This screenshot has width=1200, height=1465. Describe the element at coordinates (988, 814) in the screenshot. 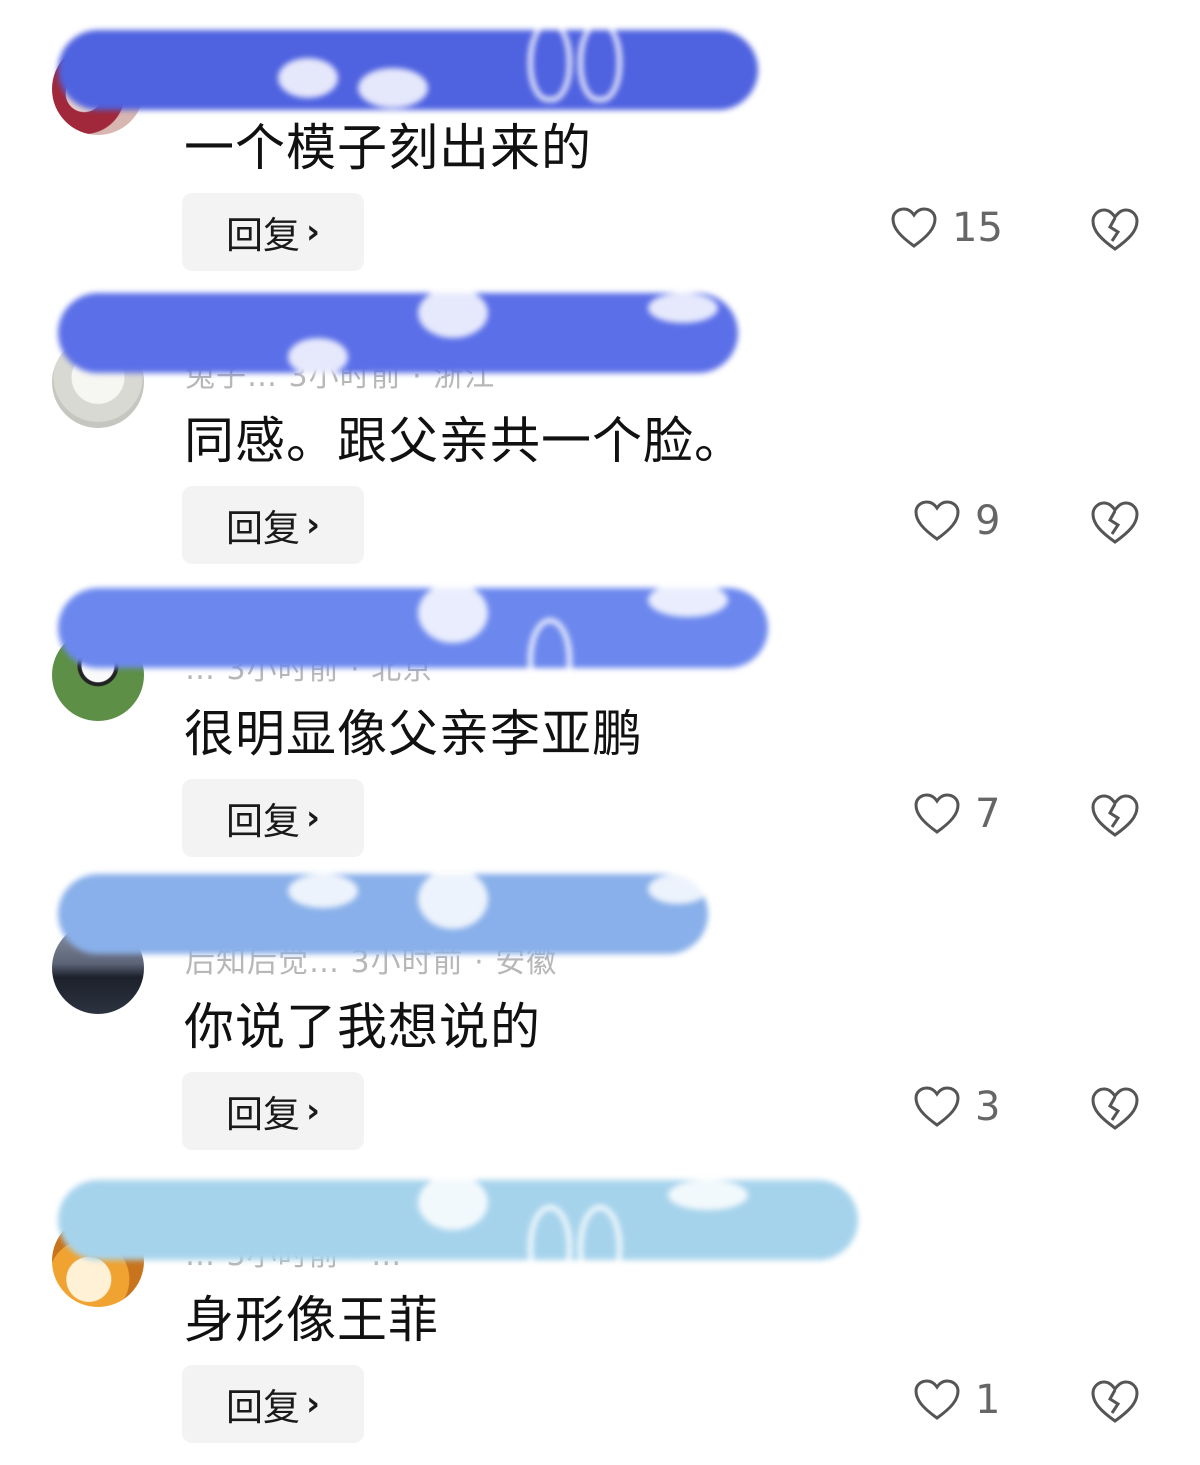

I see `like-count: 7` at that location.